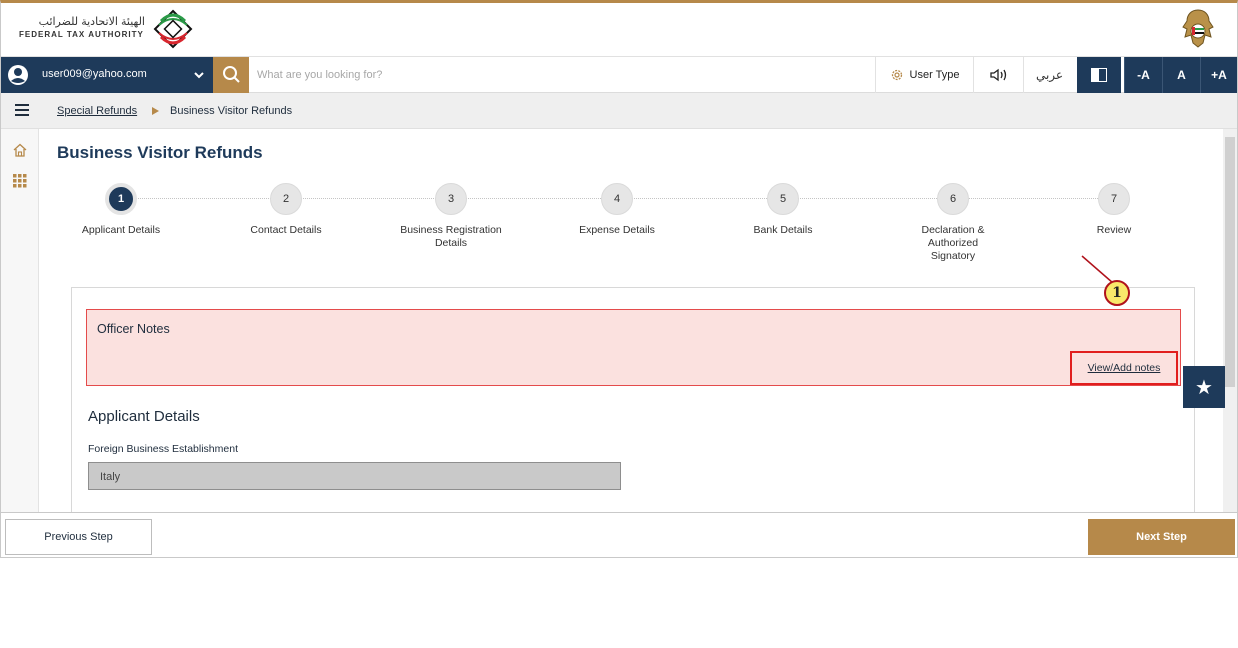  I want to click on step-expense-details: 4 Expense Details, so click(617, 210).